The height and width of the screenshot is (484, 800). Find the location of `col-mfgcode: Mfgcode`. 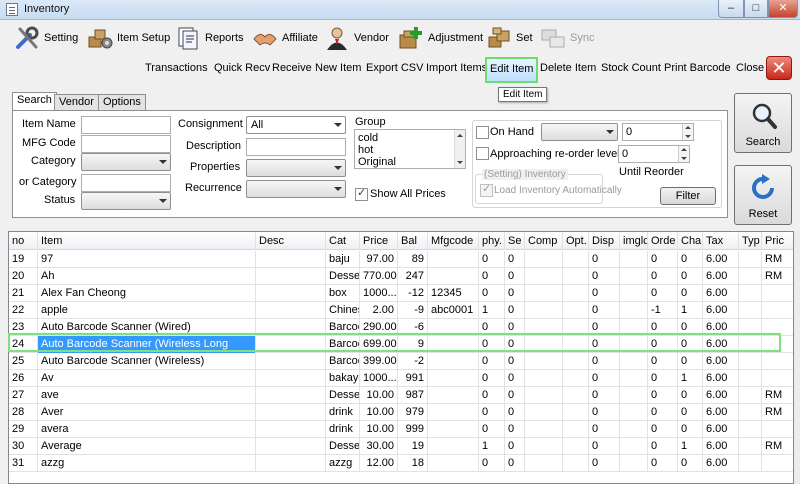

col-mfgcode: Mfgcode is located at coordinates (453, 241).